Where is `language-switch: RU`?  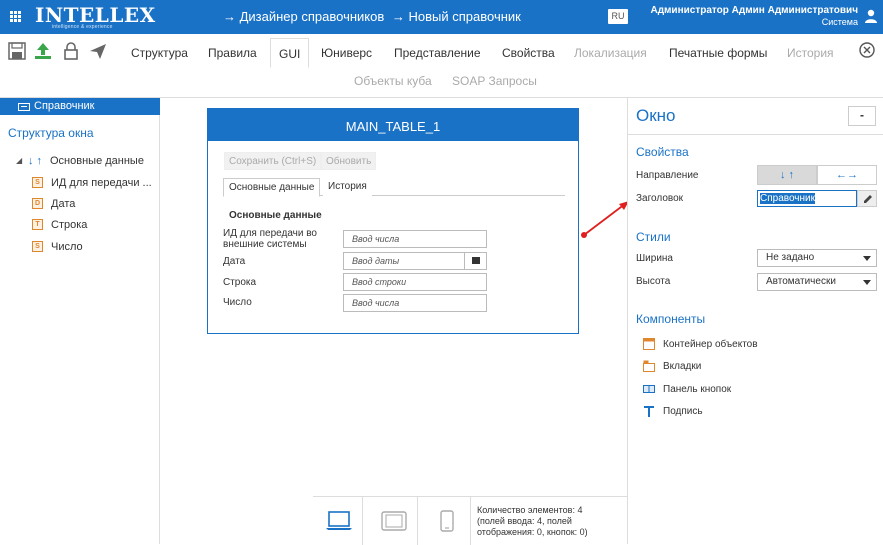 language-switch: RU is located at coordinates (618, 16).